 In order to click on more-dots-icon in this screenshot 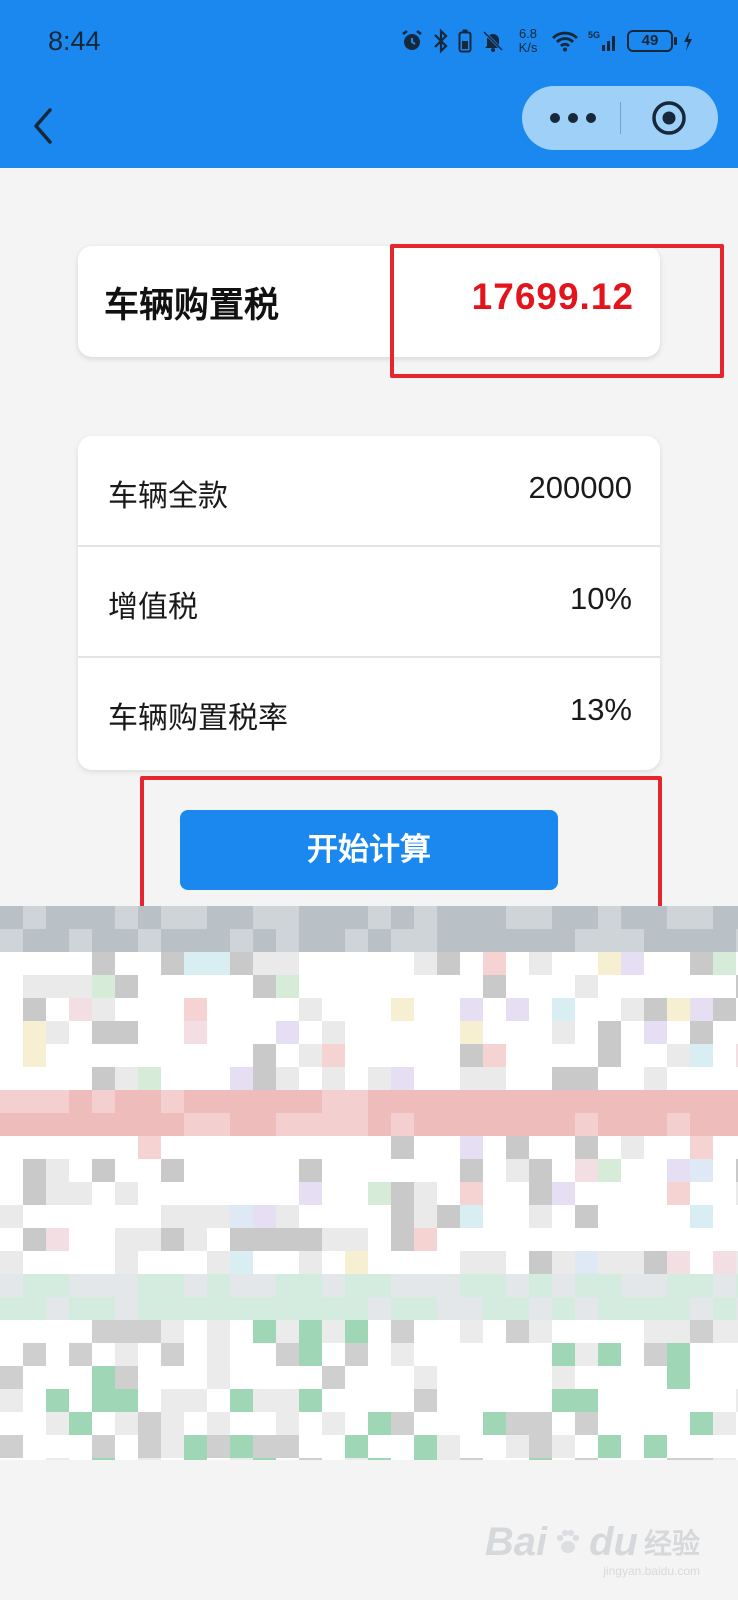, I will do `click(573, 118)`.